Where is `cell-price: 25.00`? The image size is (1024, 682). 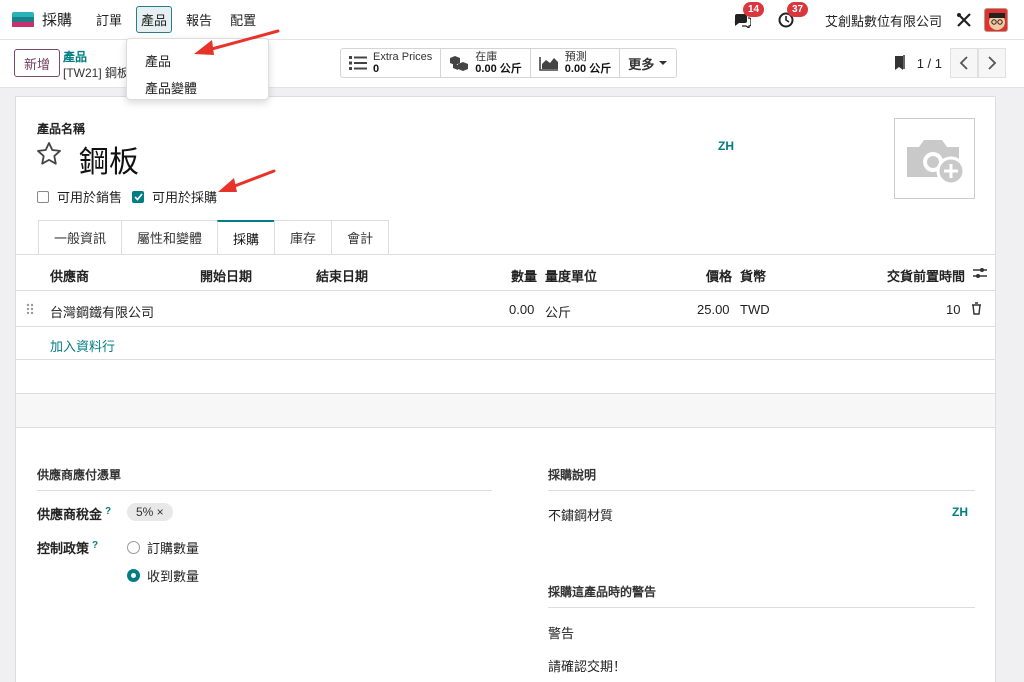
cell-price: 25.00 is located at coordinates (713, 309).